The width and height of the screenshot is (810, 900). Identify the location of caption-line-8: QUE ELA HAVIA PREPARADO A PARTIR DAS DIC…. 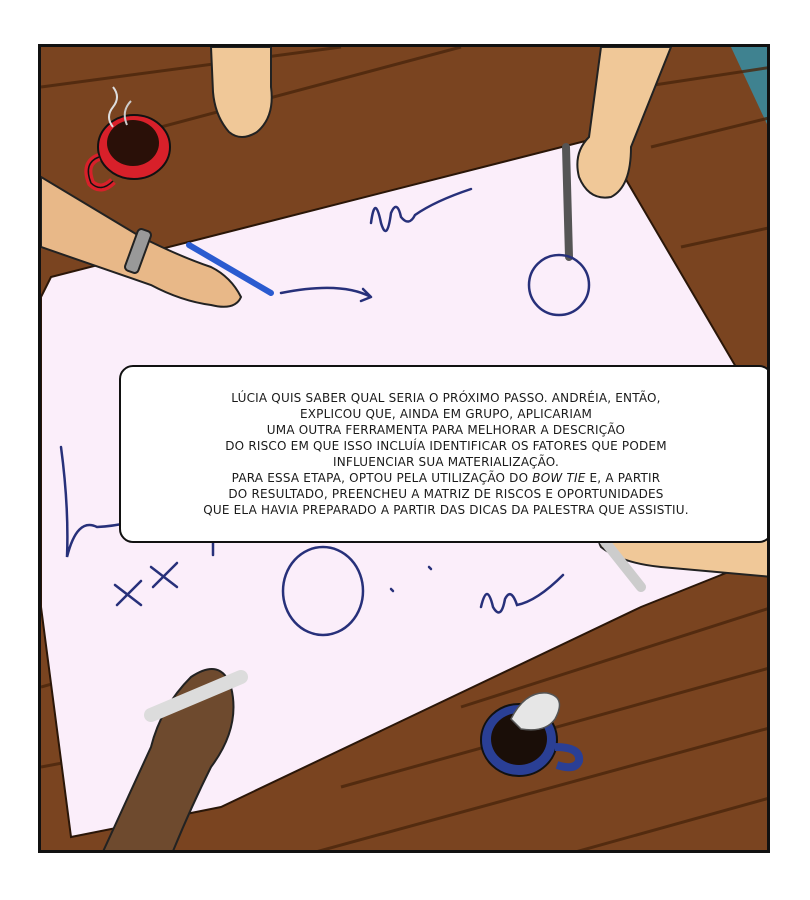
(446, 510).